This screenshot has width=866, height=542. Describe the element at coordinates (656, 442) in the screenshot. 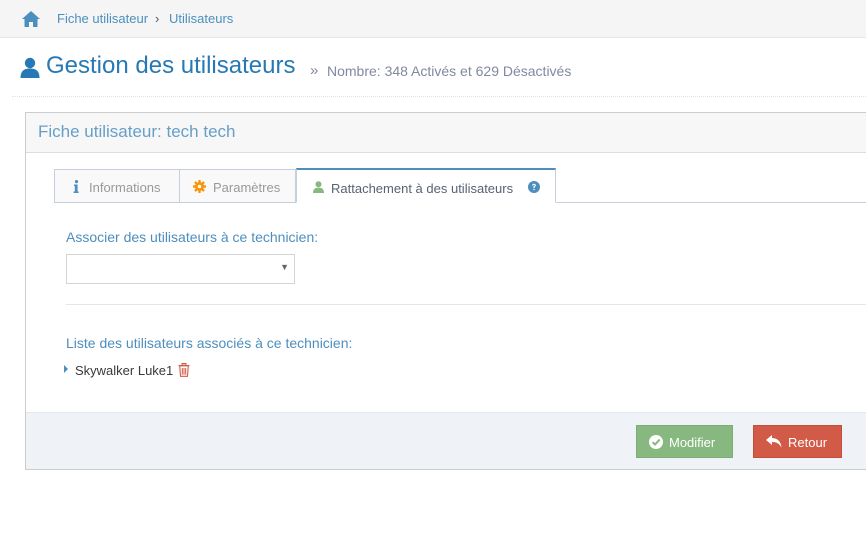

I see `check-circle-icon` at that location.